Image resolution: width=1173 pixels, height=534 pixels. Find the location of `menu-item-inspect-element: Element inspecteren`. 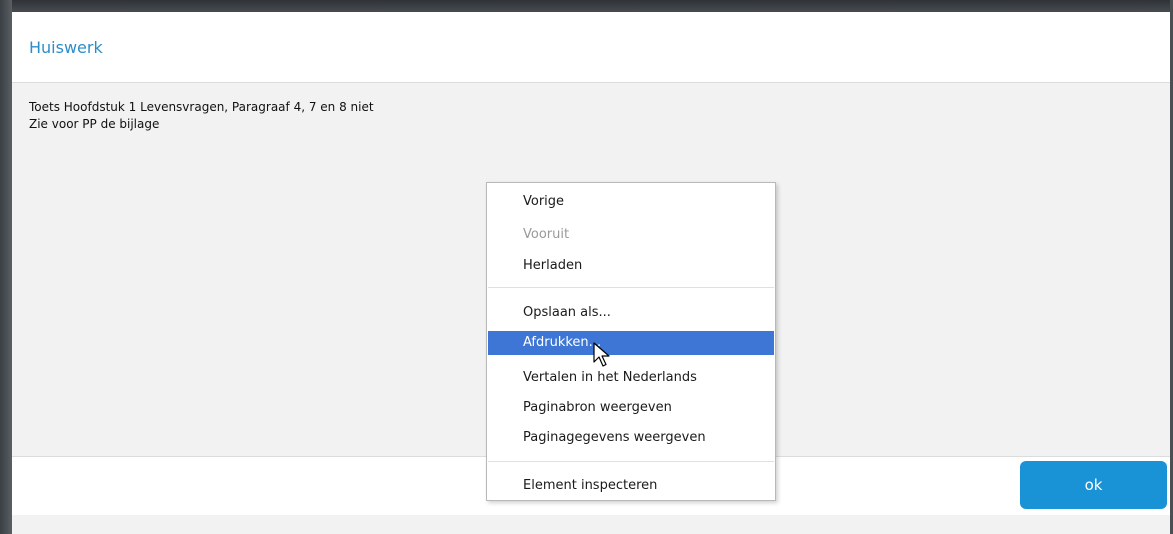

menu-item-inspect-element: Element inspecteren is located at coordinates (631, 486).